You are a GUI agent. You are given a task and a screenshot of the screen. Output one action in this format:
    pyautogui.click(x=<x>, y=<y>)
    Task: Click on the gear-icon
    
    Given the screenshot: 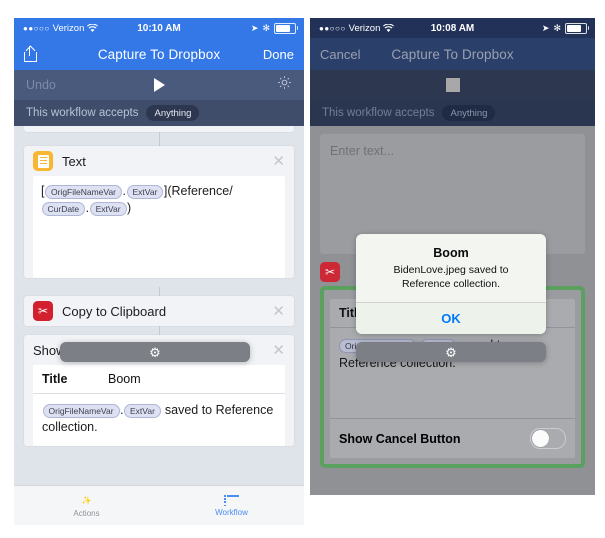 What is the action you would take?
    pyautogui.click(x=284, y=82)
    